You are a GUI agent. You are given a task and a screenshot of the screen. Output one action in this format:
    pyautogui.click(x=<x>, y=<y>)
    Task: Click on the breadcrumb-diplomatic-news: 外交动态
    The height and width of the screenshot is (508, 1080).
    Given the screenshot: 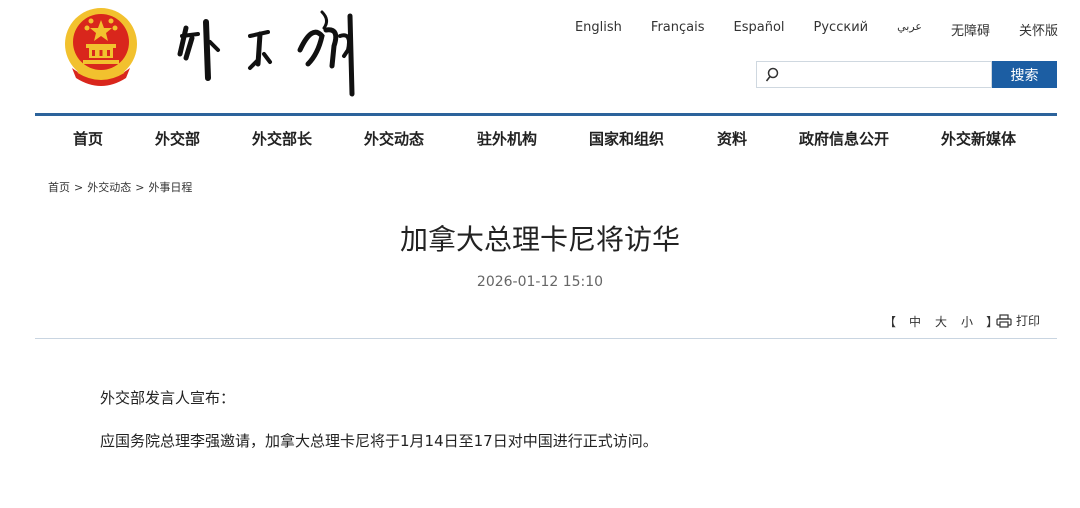 What is the action you would take?
    pyautogui.click(x=109, y=187)
    